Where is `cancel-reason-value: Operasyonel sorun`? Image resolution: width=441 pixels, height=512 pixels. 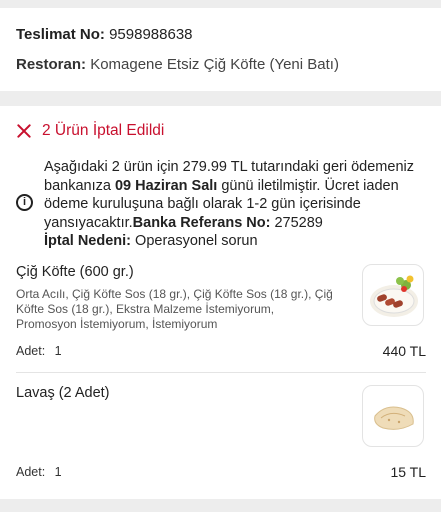
cancel-reason-value: Operasyonel sorun is located at coordinates (194, 241).